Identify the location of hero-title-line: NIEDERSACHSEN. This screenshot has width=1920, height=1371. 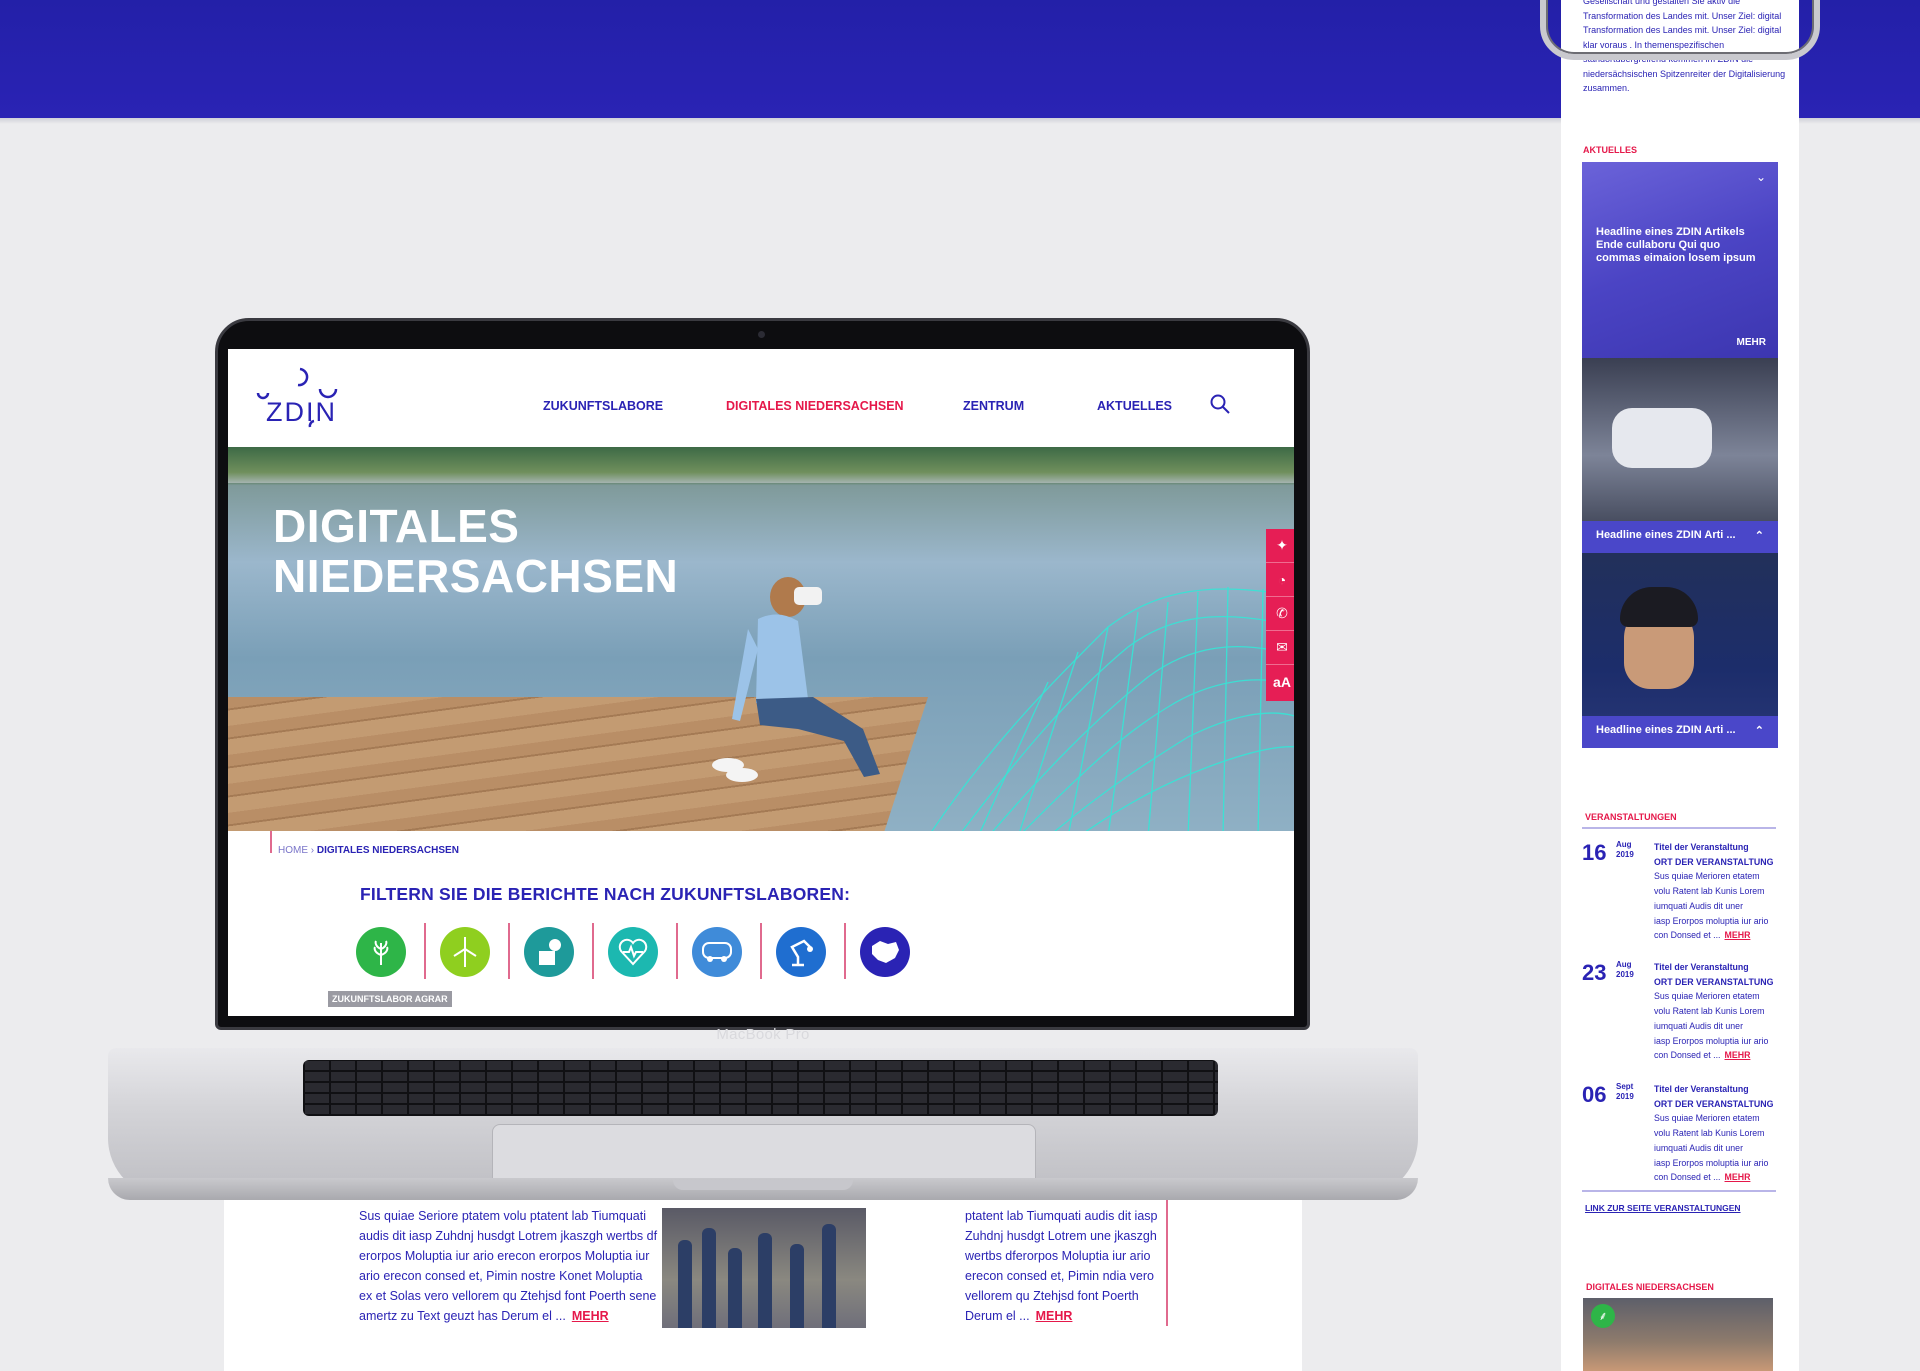
(476, 576).